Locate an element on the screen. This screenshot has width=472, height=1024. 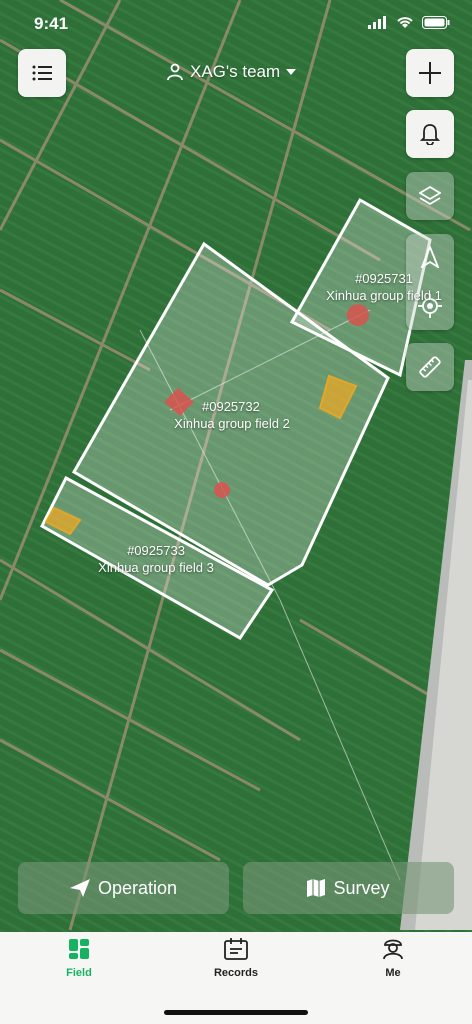
layers-icon is located at coordinates (430, 195).